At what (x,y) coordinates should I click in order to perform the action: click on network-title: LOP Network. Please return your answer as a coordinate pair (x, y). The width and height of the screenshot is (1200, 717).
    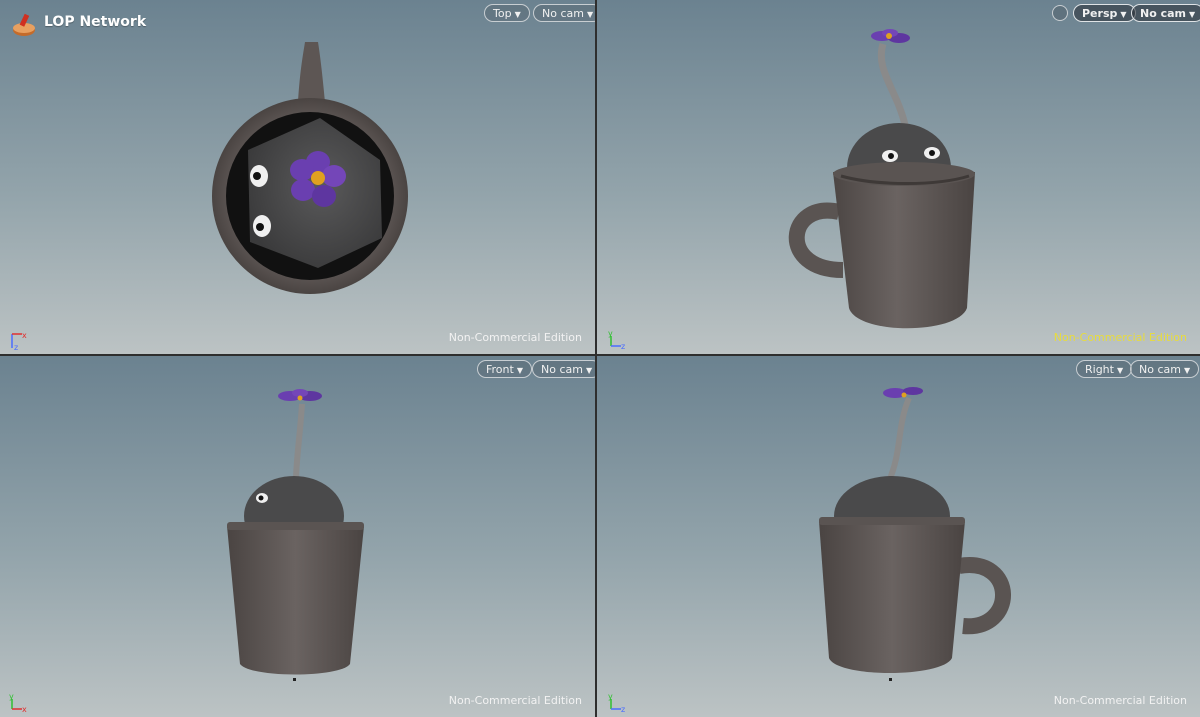
    Looking at the image, I should click on (95, 22).